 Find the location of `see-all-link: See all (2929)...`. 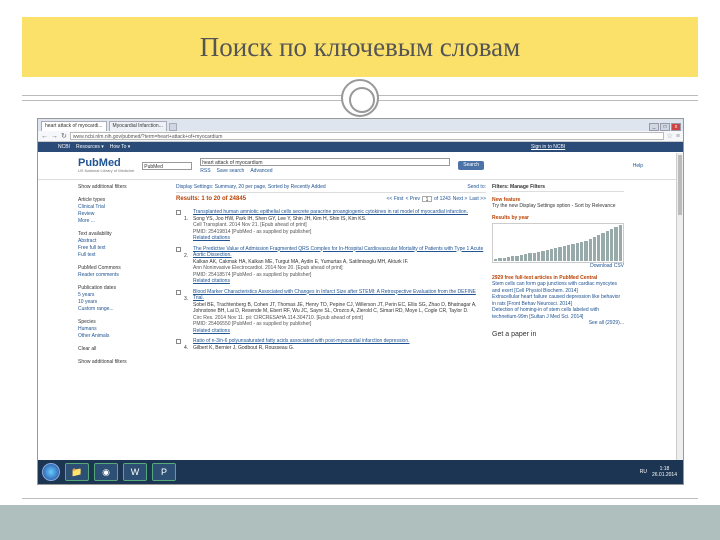

see-all-link: See all (2929)... is located at coordinates (558, 323).